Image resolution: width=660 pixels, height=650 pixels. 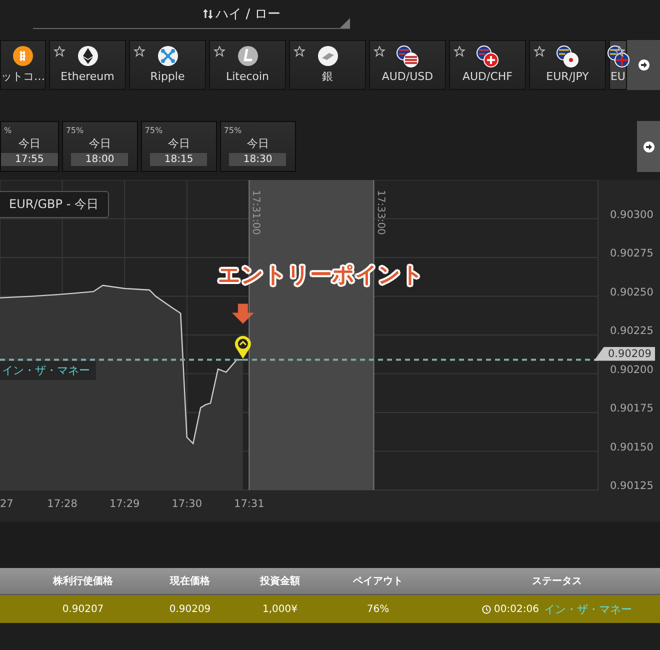 I want to click on table-cell-text: 0.90209, so click(x=190, y=609).